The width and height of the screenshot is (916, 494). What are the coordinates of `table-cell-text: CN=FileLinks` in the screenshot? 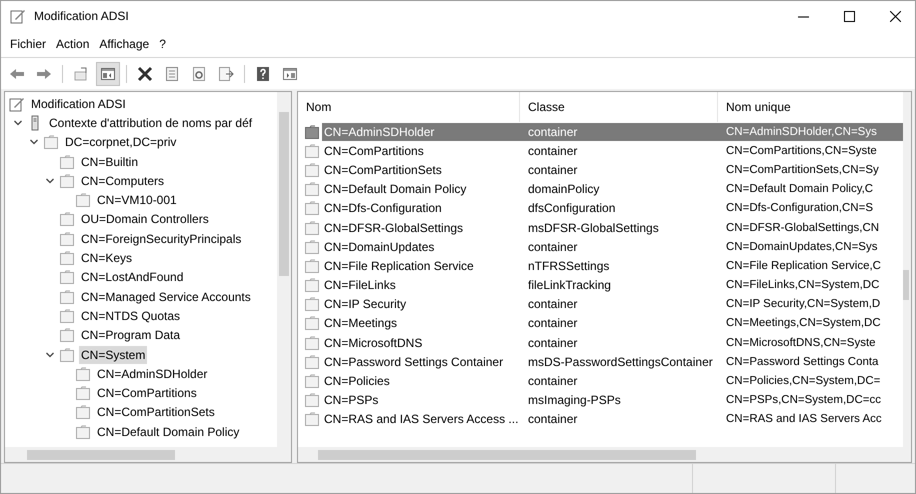 It's located at (360, 285).